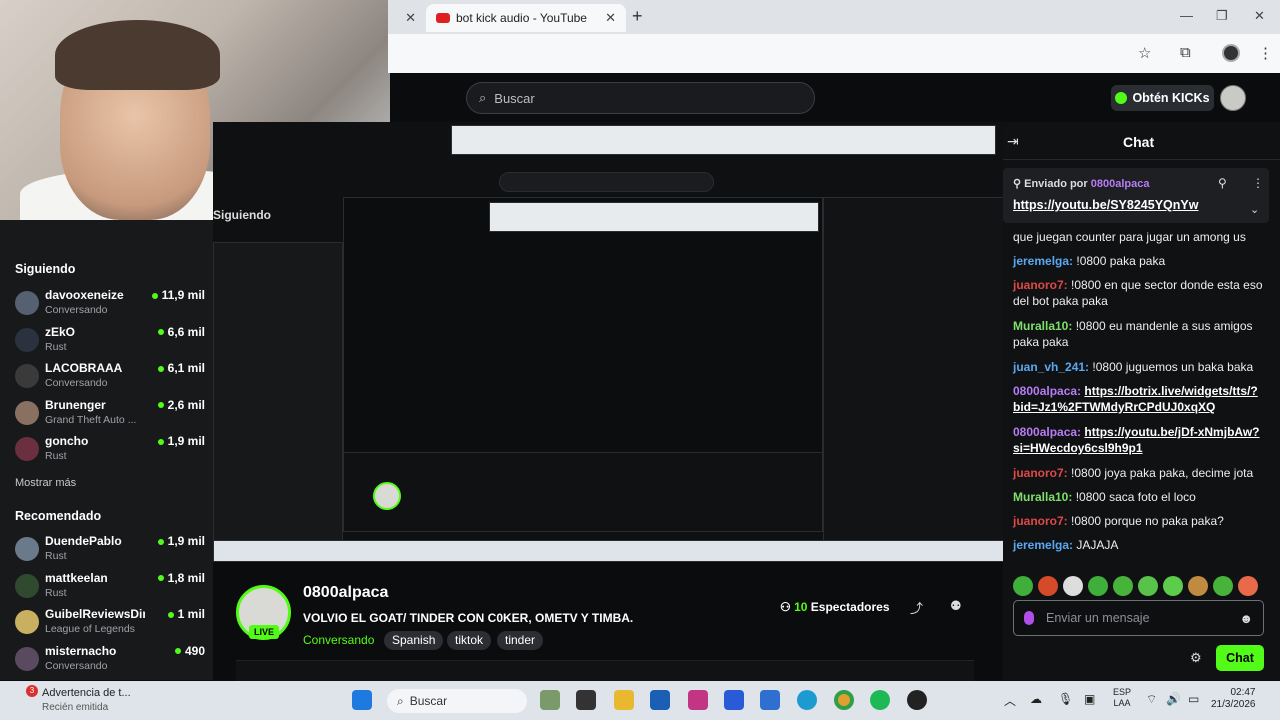 The image size is (1280, 720). I want to click on bookmark-star-icon: ☆, so click(1144, 53).